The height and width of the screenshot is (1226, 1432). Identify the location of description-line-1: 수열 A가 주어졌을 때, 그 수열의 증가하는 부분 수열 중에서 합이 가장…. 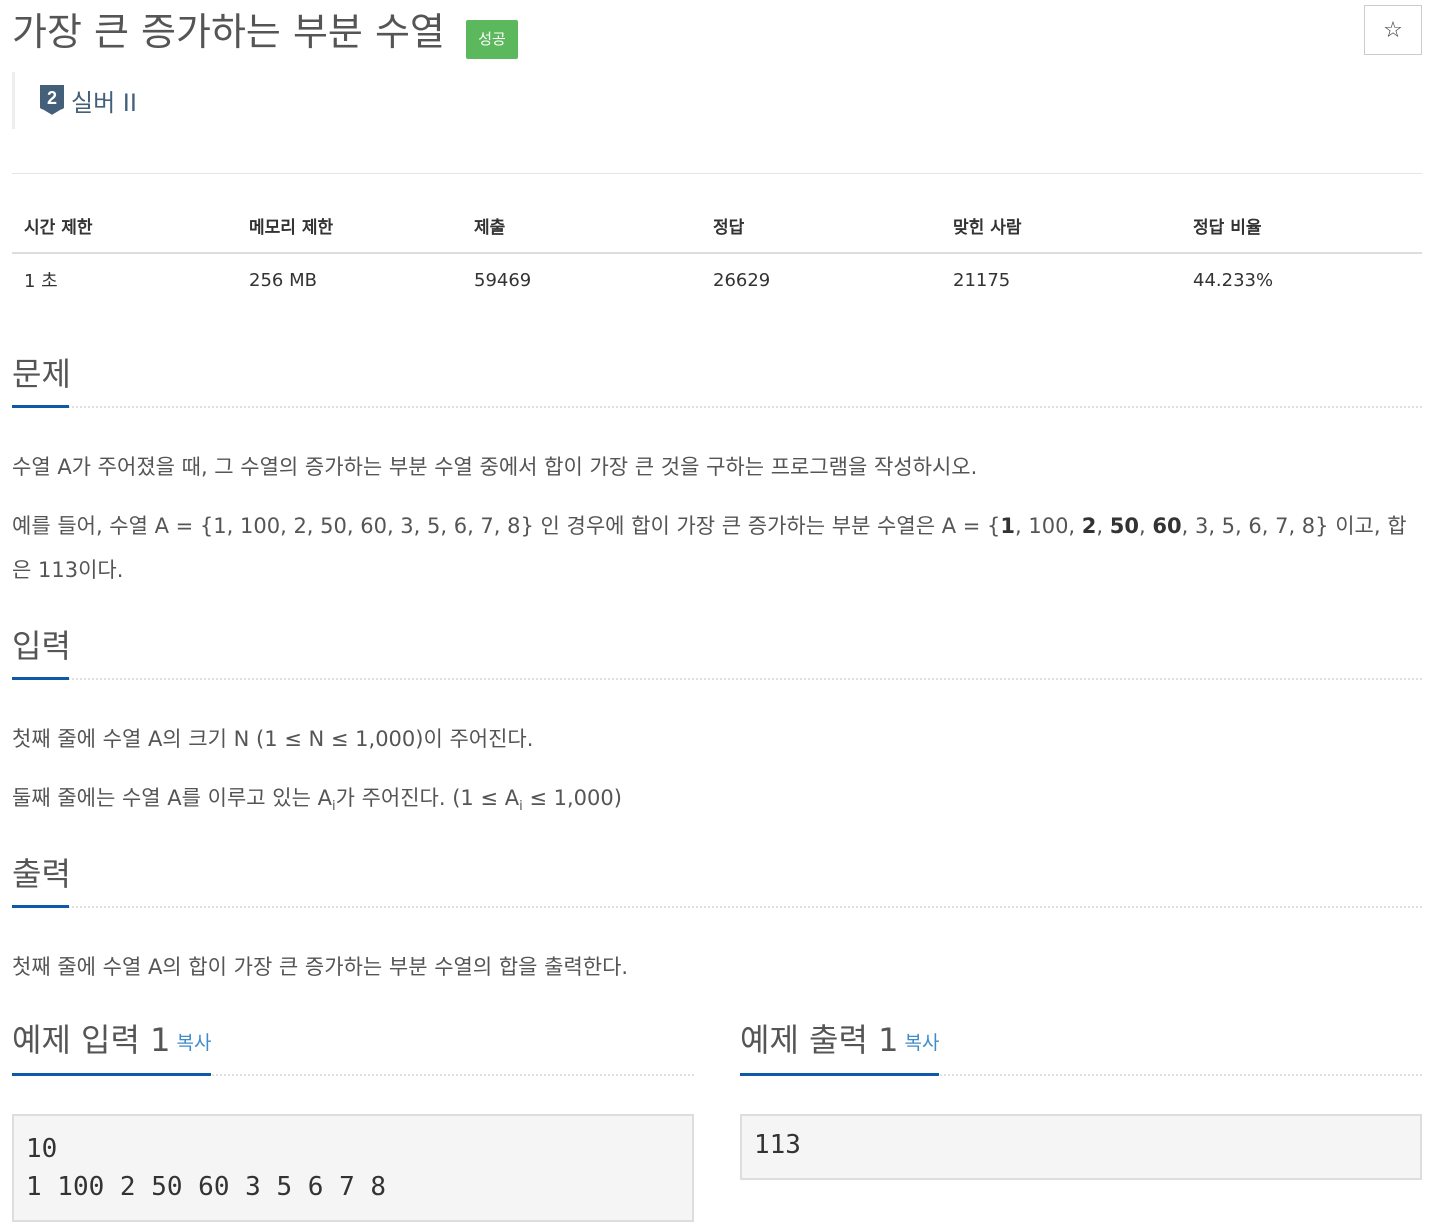
(495, 467).